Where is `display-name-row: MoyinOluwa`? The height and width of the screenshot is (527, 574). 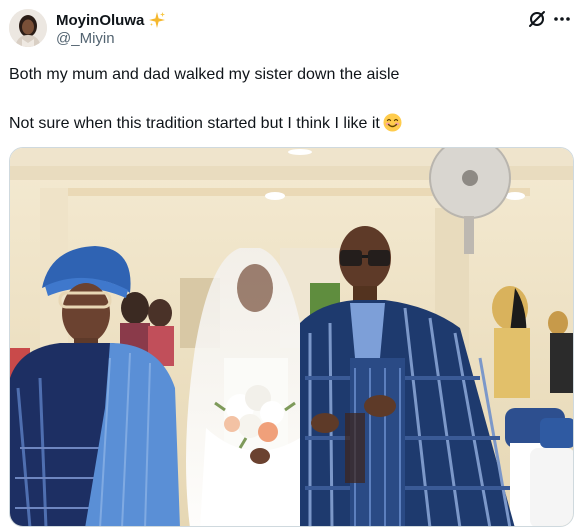 display-name-row: MoyinOluwa is located at coordinates (111, 20).